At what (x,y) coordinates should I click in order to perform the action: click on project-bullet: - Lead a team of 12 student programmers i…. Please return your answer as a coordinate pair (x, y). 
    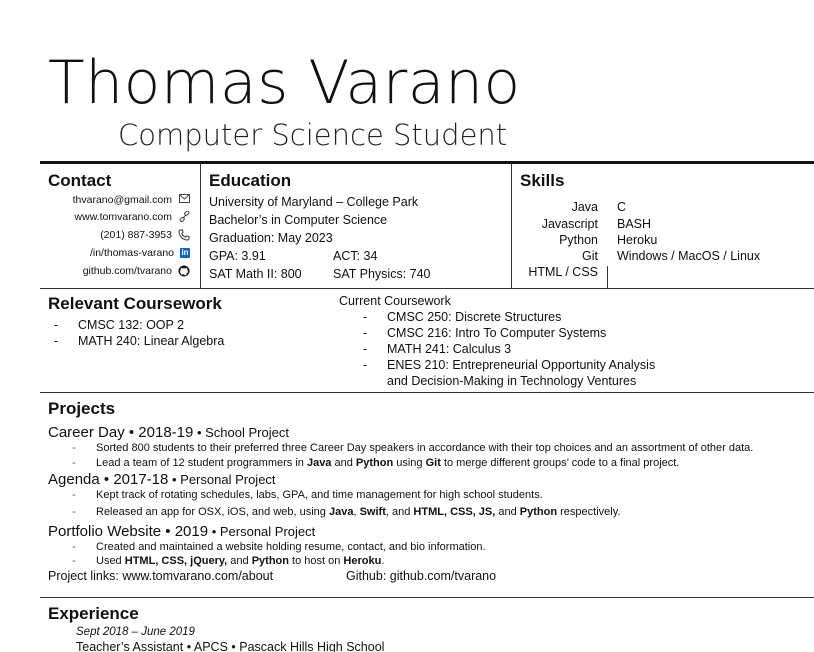
    Looking at the image, I should click on (376, 463).